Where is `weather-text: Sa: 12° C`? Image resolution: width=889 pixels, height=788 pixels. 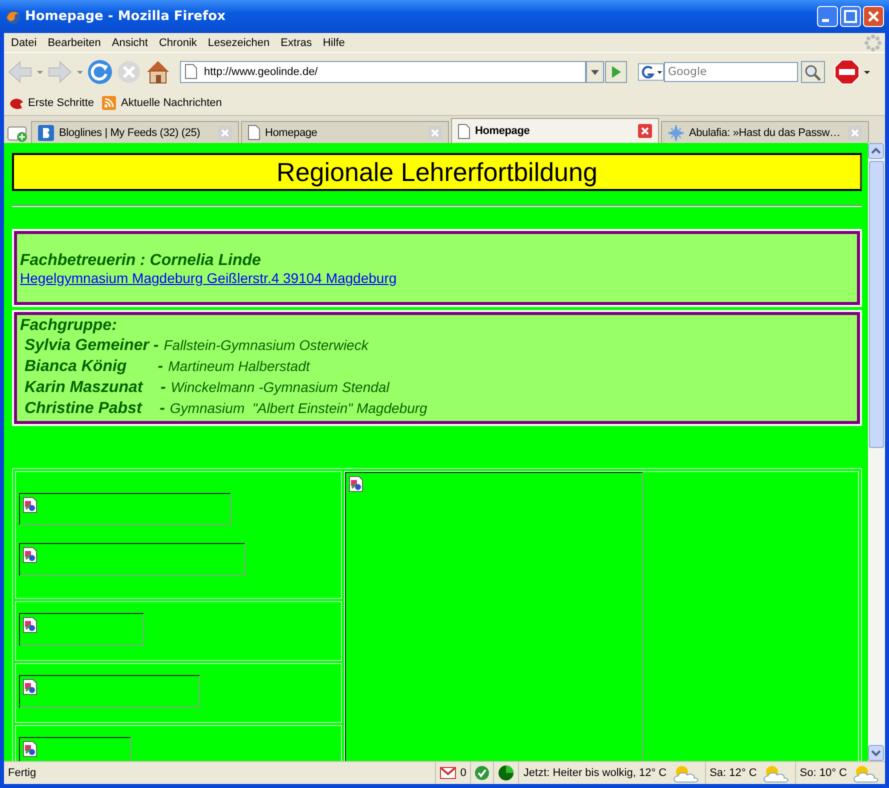 weather-text: Sa: 12° C is located at coordinates (733, 773).